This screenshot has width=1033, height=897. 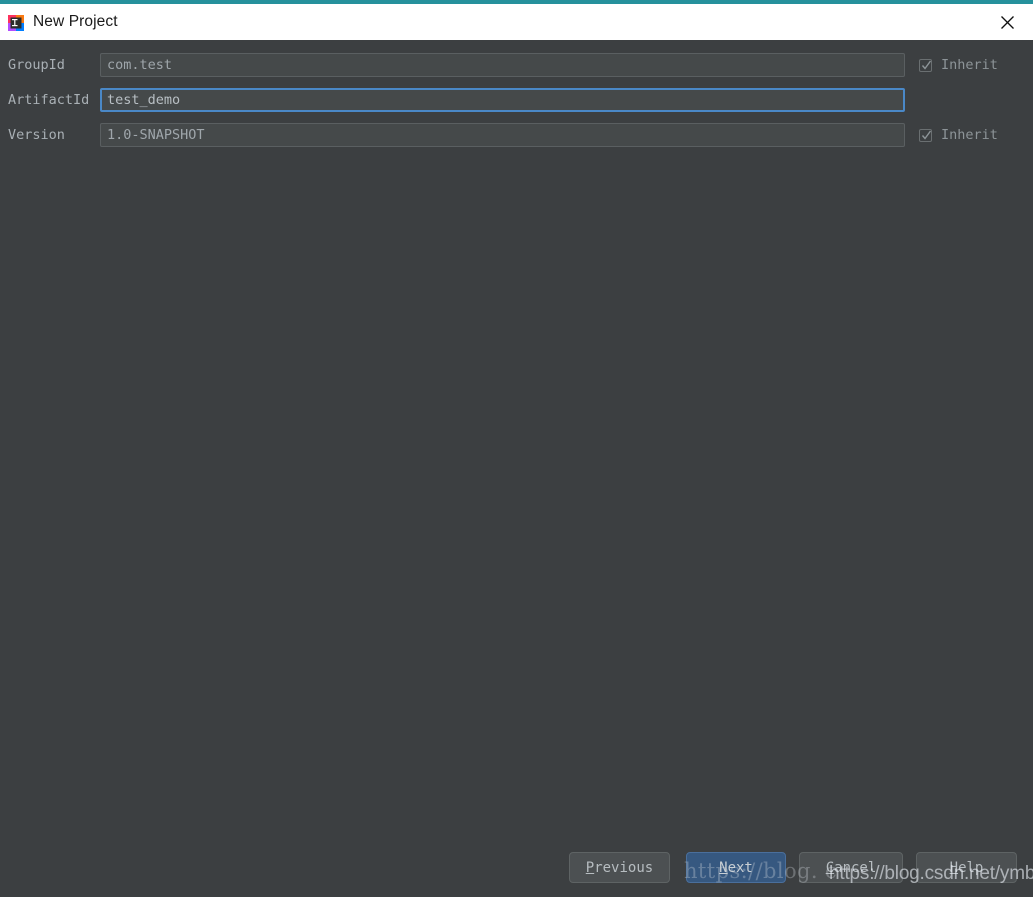 What do you see at coordinates (855, 867) in the screenshot?
I see `cancel-button-label: ancel` at bounding box center [855, 867].